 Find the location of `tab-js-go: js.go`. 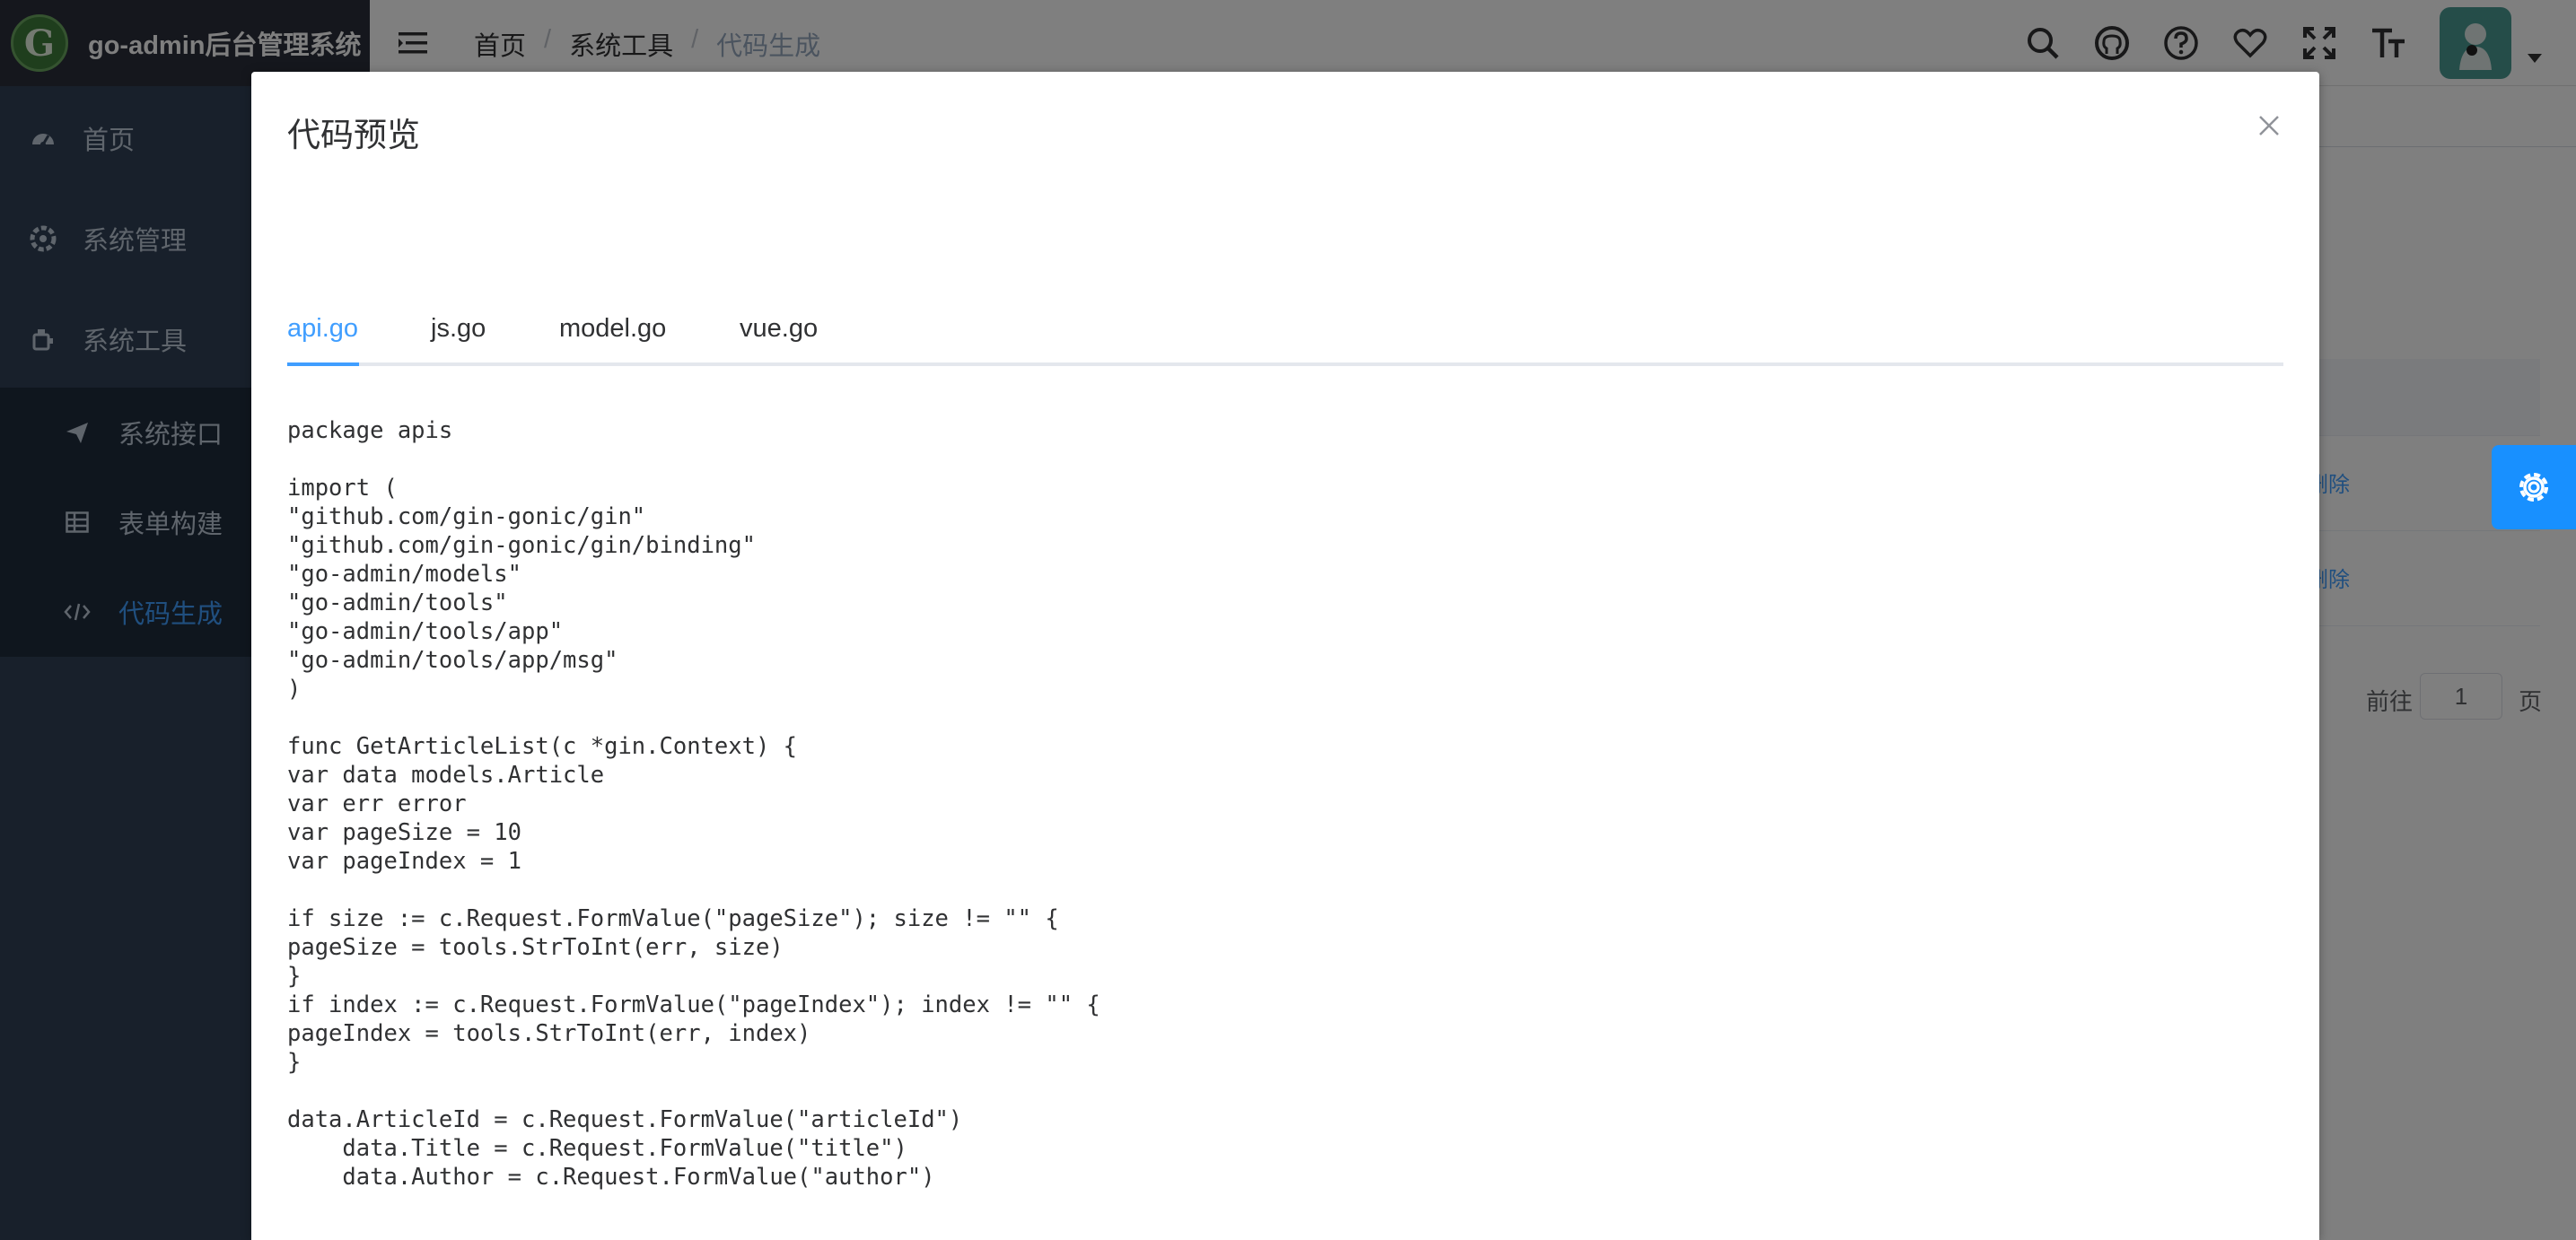

tab-js-go: js.go is located at coordinates (458, 329).